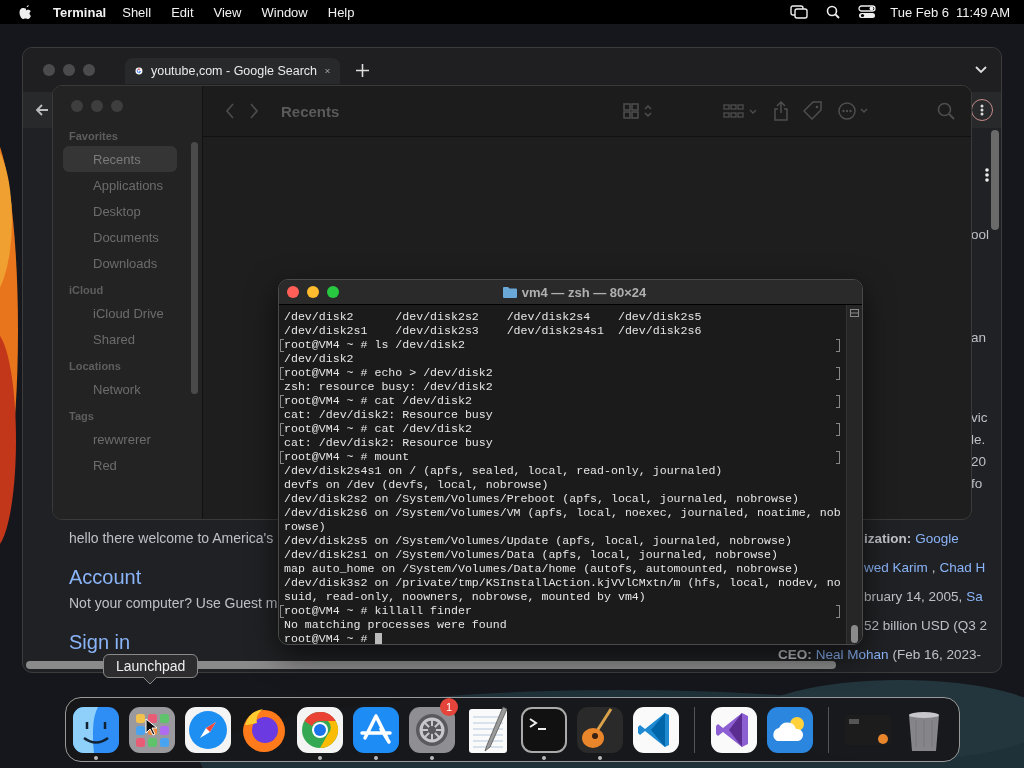  Describe the element at coordinates (854, 634) in the screenshot. I see `scroll-thumb` at that location.